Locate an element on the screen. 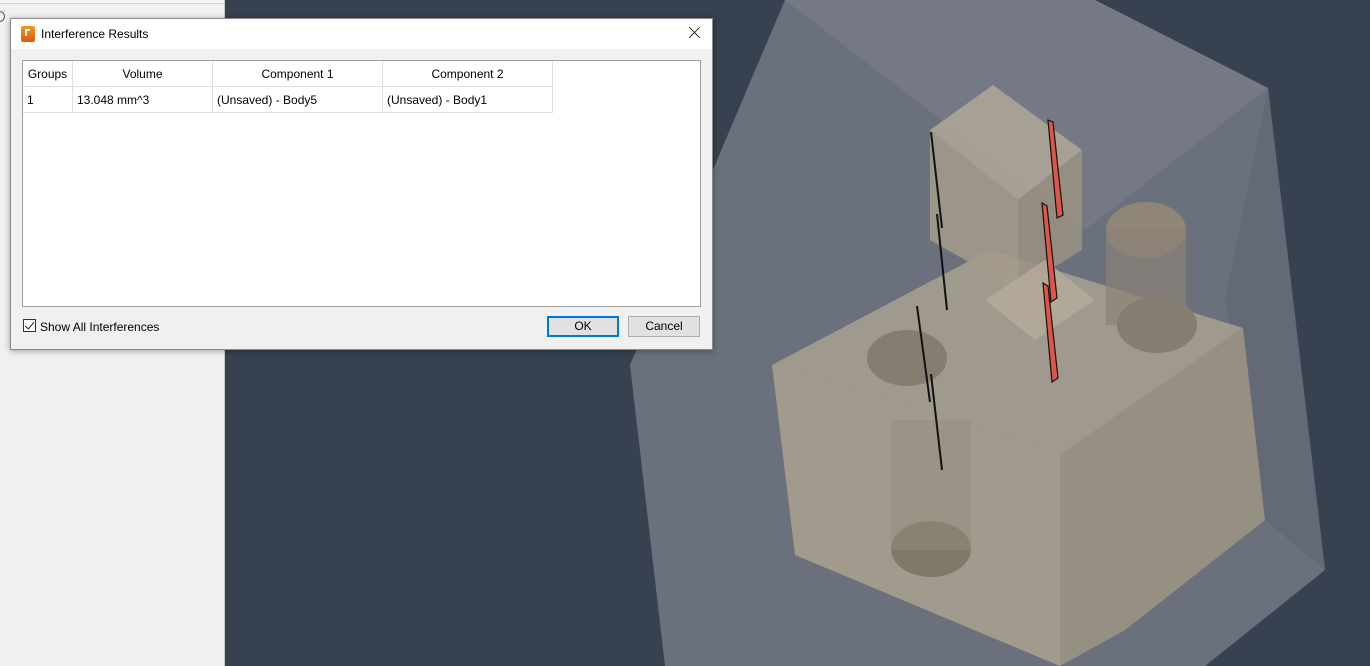 This screenshot has width=1370, height=666. cancel-button: Cancel is located at coordinates (664, 326).